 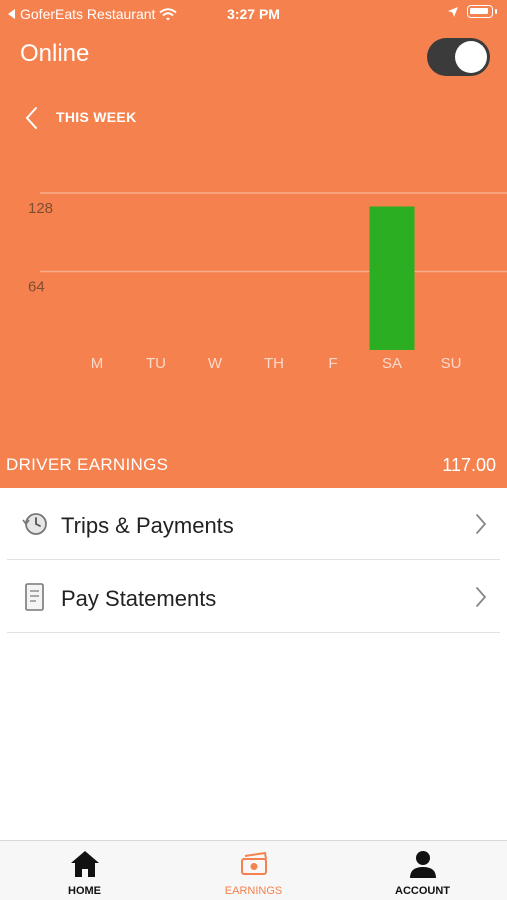 I want to click on status-right, so click(x=472, y=11).